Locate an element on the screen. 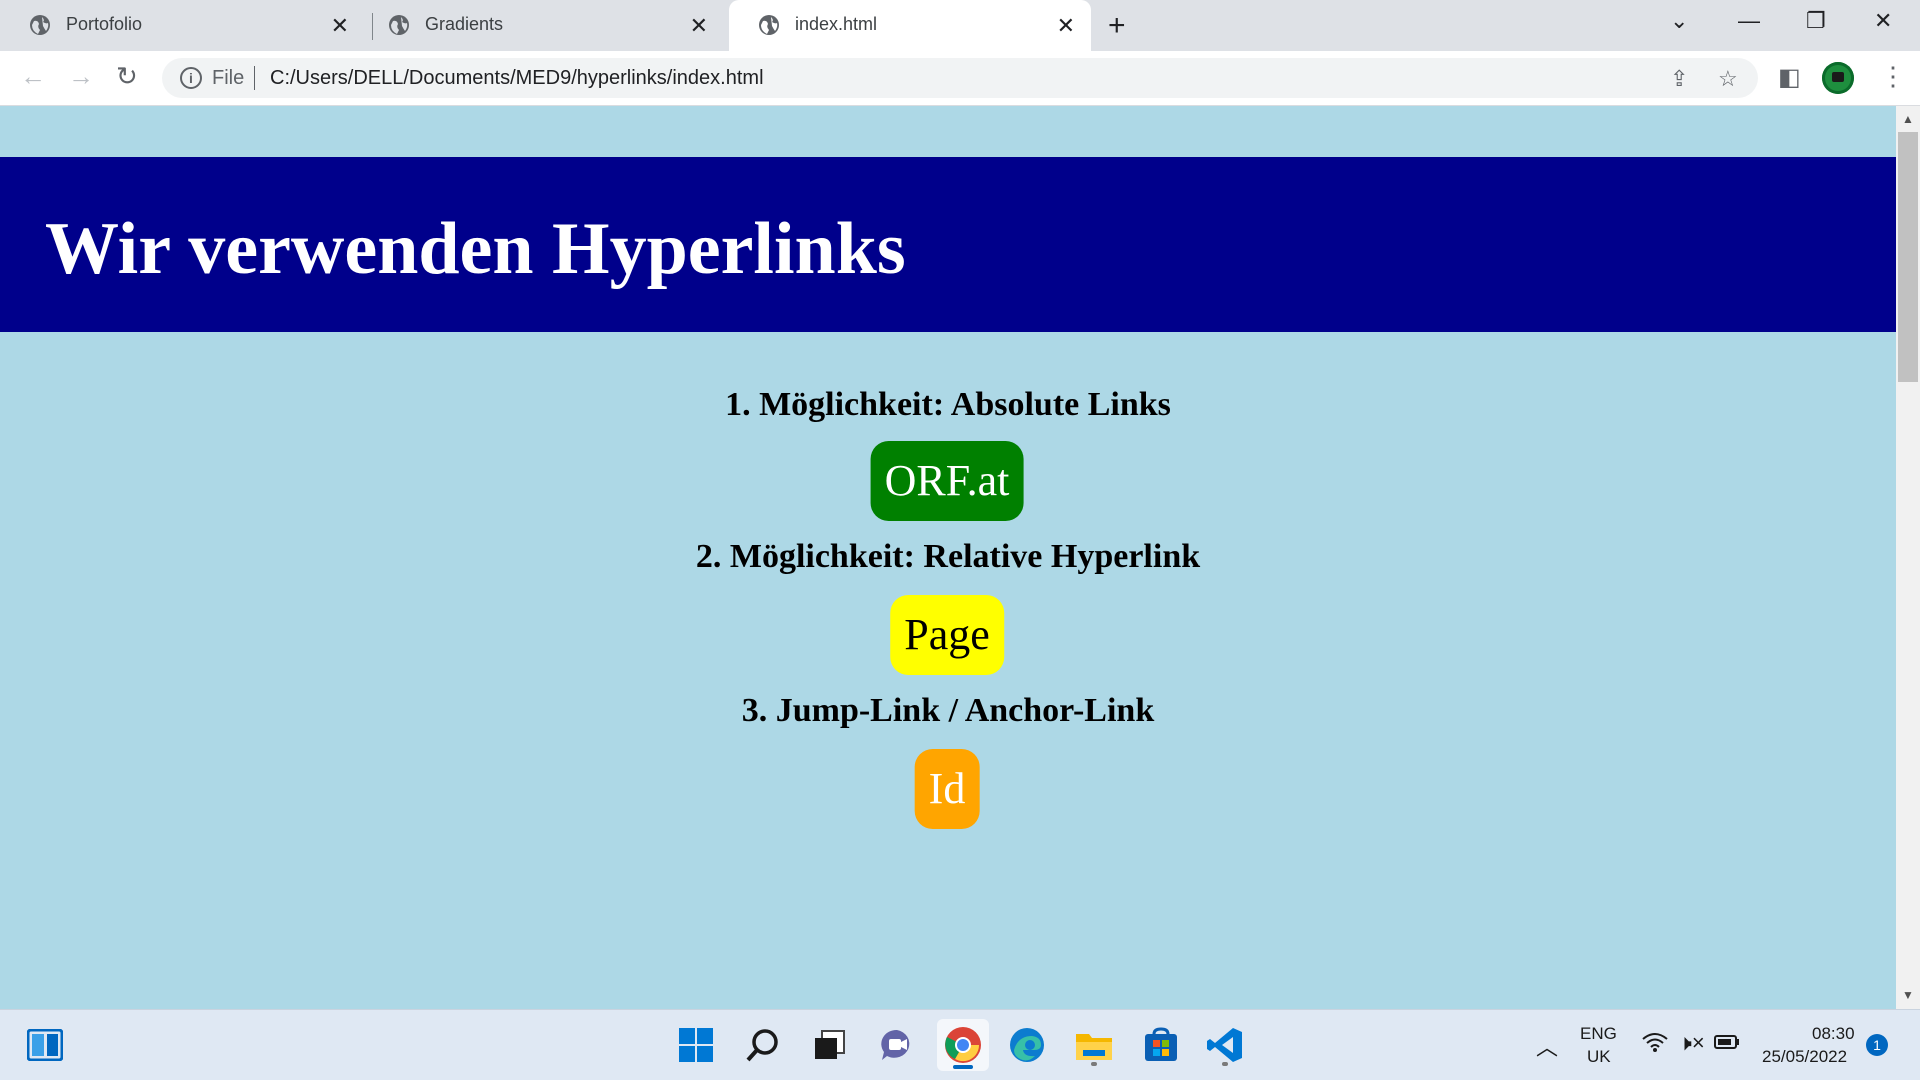 The height and width of the screenshot is (1080, 1920). tab-label: index.html is located at coordinates (836, 24).